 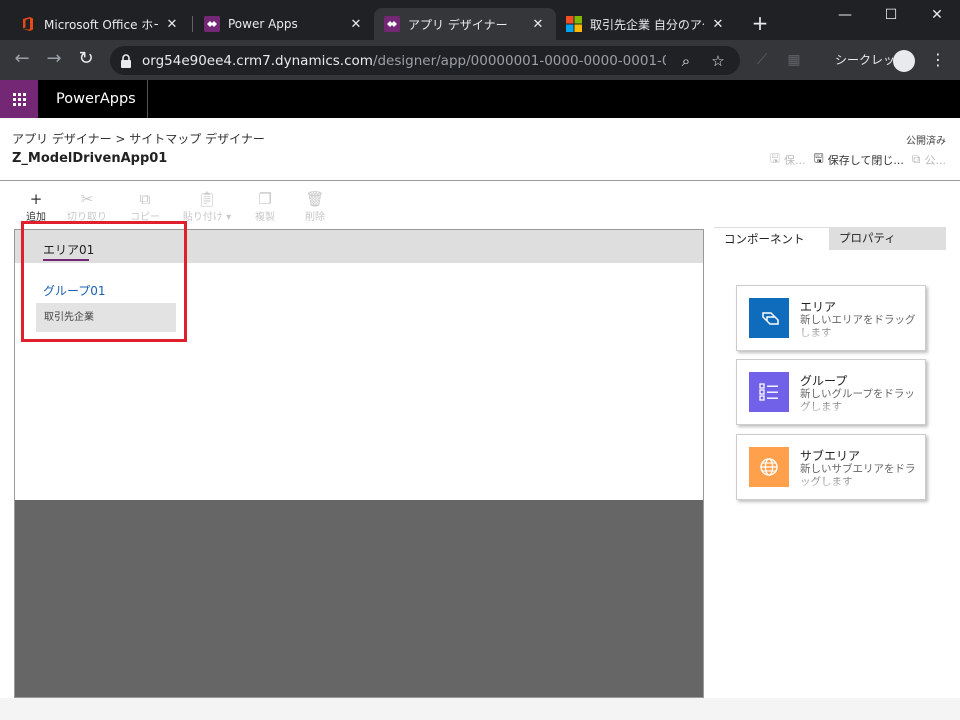 I want to click on paste-button: 📋︎ 貼り付け ▾, so click(x=207, y=207).